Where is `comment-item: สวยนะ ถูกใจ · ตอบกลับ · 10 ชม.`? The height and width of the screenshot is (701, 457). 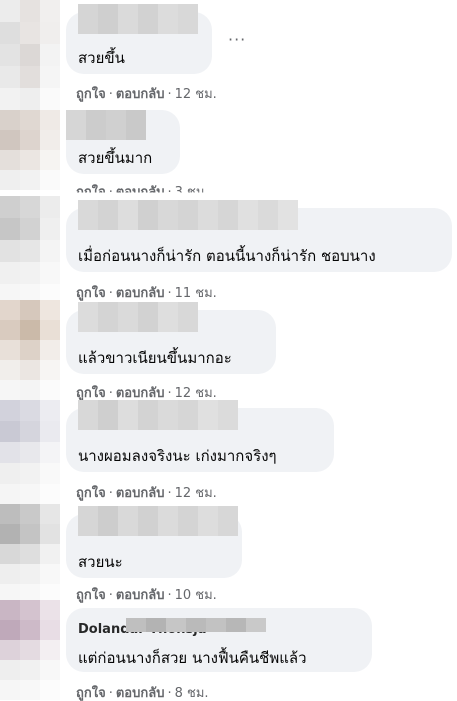
comment-item: สวยนะ ถูกใจ · ตอบกลับ · 10 ชม. is located at coordinates (228, 554).